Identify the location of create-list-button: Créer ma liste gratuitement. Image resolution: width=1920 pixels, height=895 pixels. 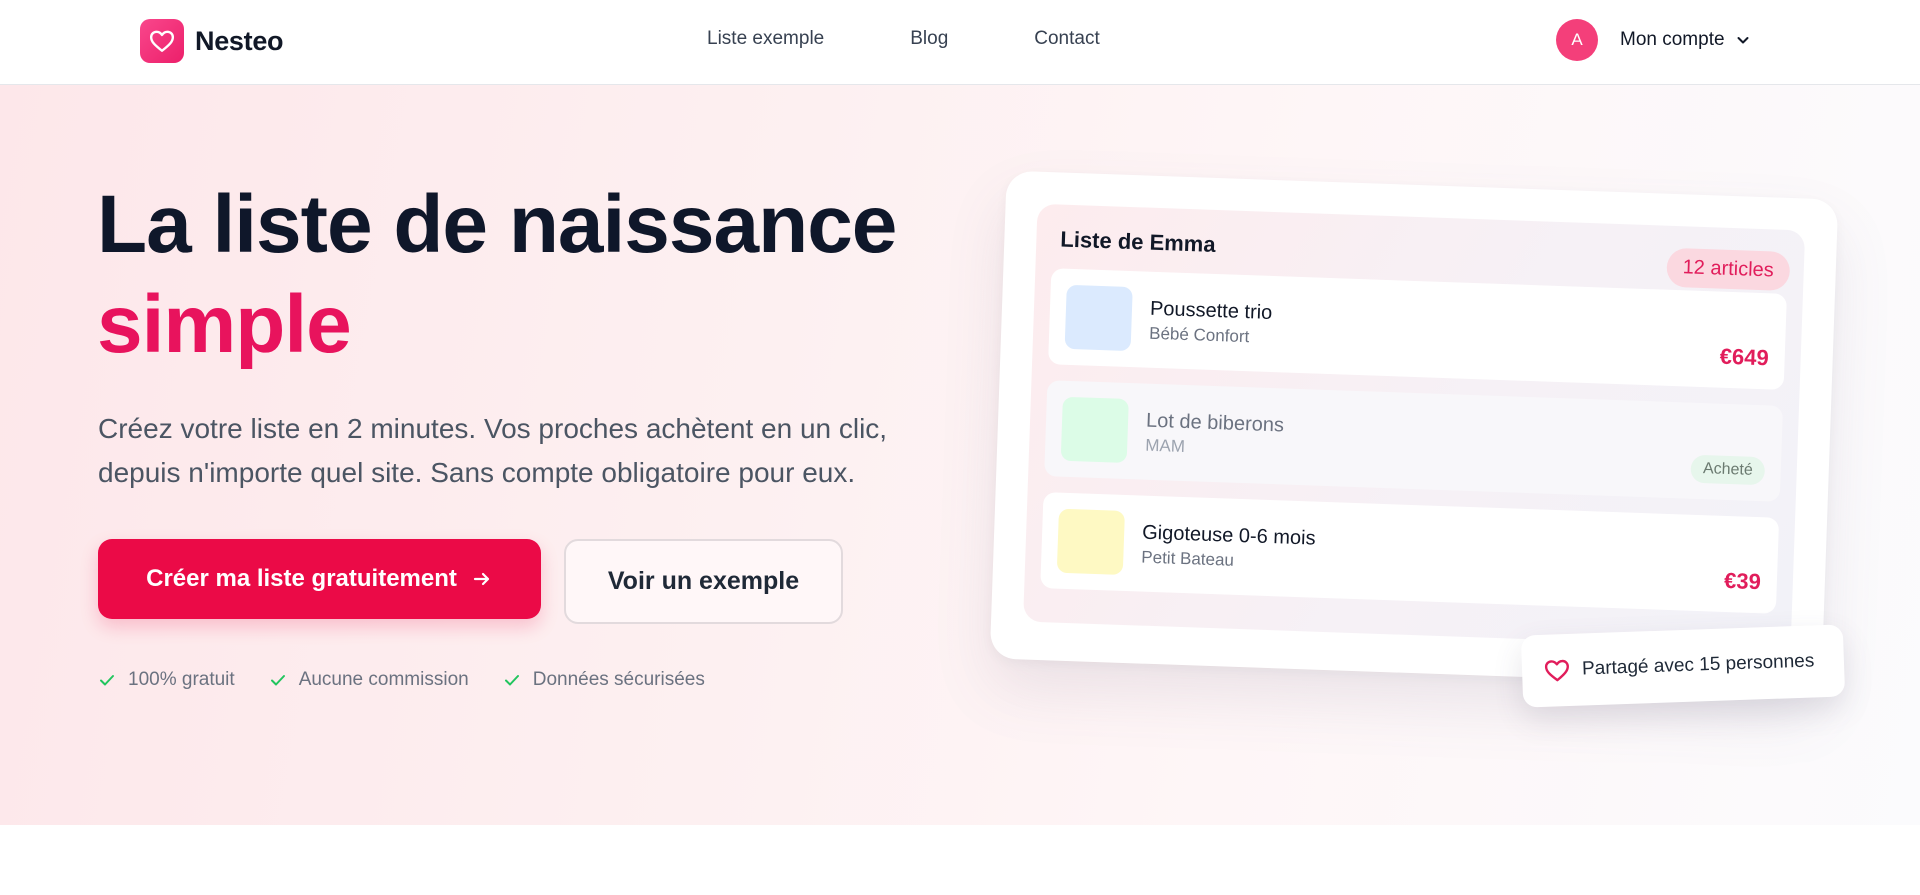
(319, 579).